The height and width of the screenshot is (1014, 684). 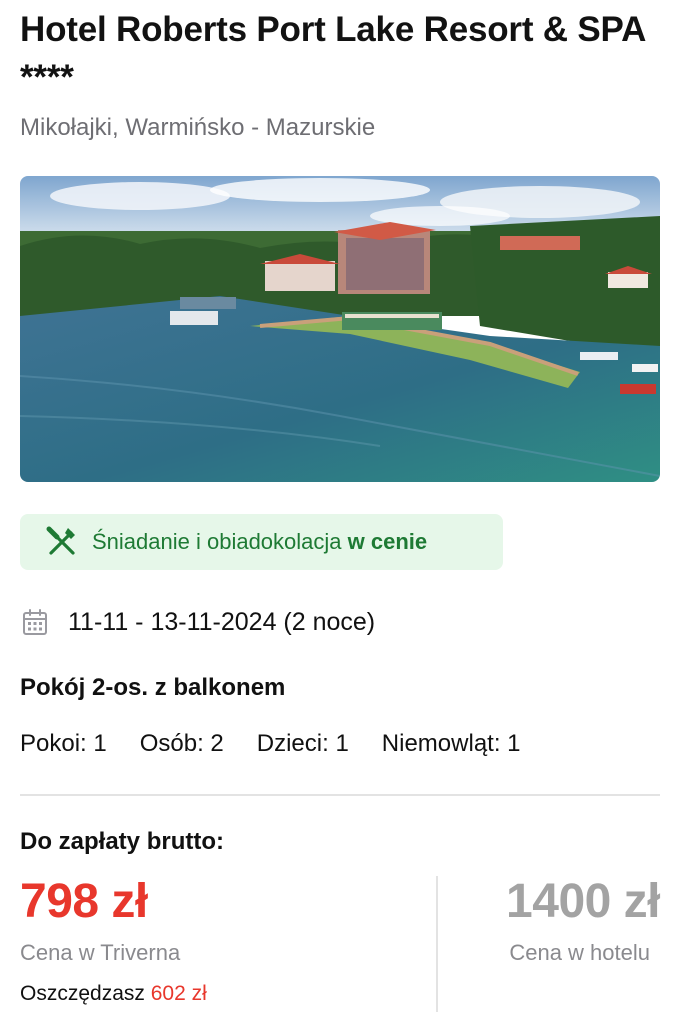 I want to click on price-hotel: 1400 zł, so click(x=583, y=901).